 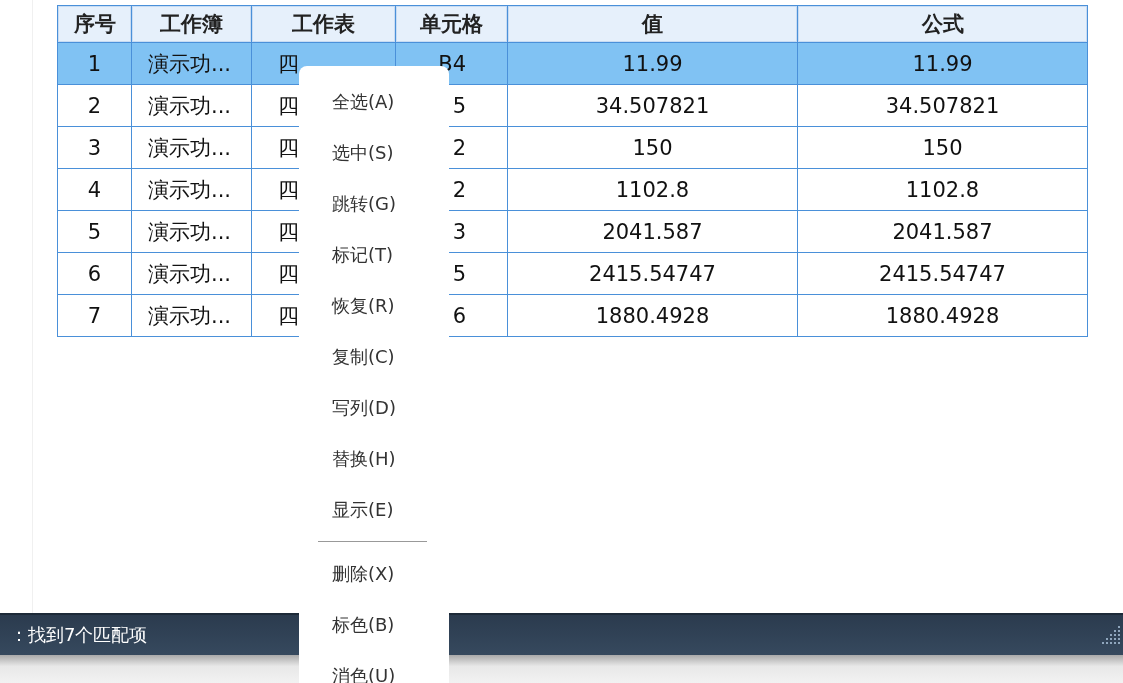 I want to click on menu-item: 写列(D), so click(x=374, y=407).